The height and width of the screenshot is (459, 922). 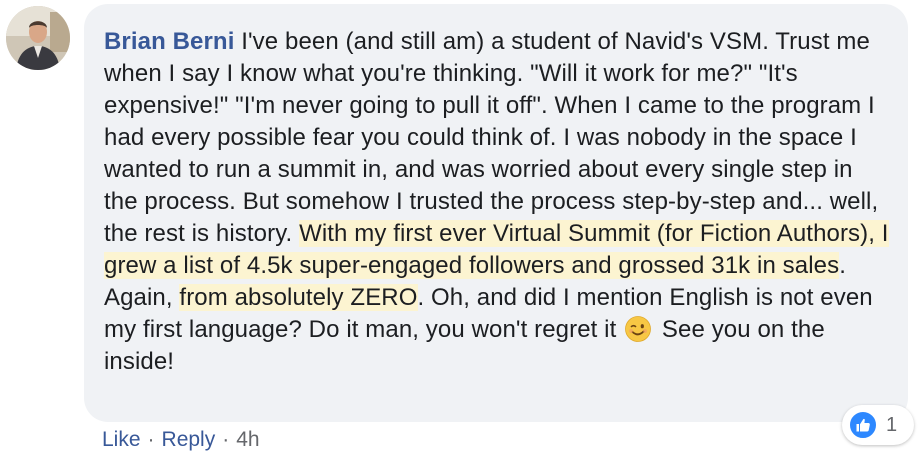 I want to click on thumbs-up-icon, so click(x=863, y=425).